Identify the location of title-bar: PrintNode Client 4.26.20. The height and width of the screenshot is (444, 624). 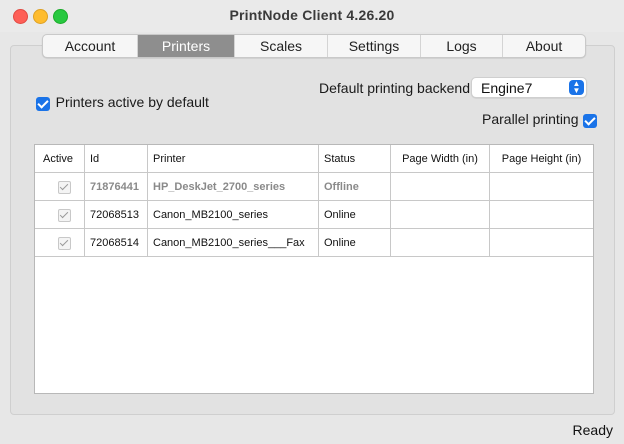
(312, 16).